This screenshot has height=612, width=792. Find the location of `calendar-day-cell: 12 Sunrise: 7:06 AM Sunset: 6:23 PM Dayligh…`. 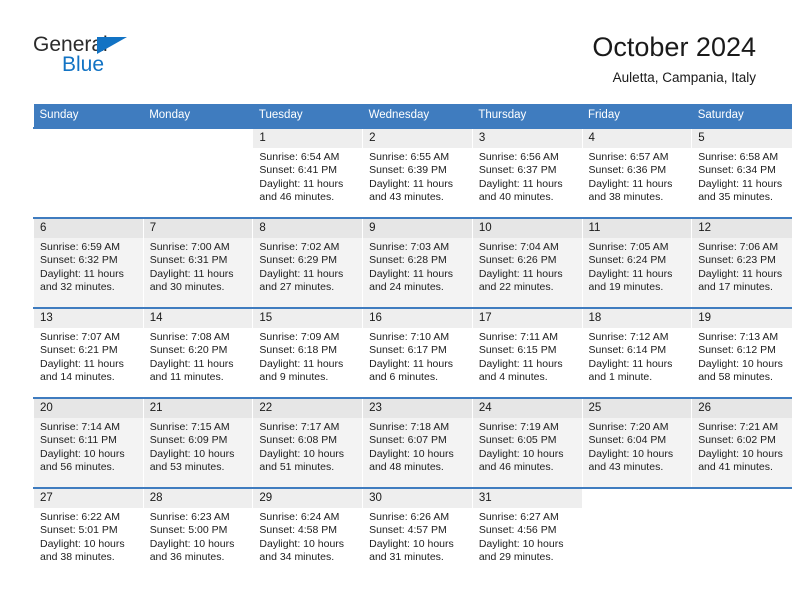

calendar-day-cell: 12 Sunrise: 7:06 AM Sunset: 6:23 PM Dayligh… is located at coordinates (741, 263).